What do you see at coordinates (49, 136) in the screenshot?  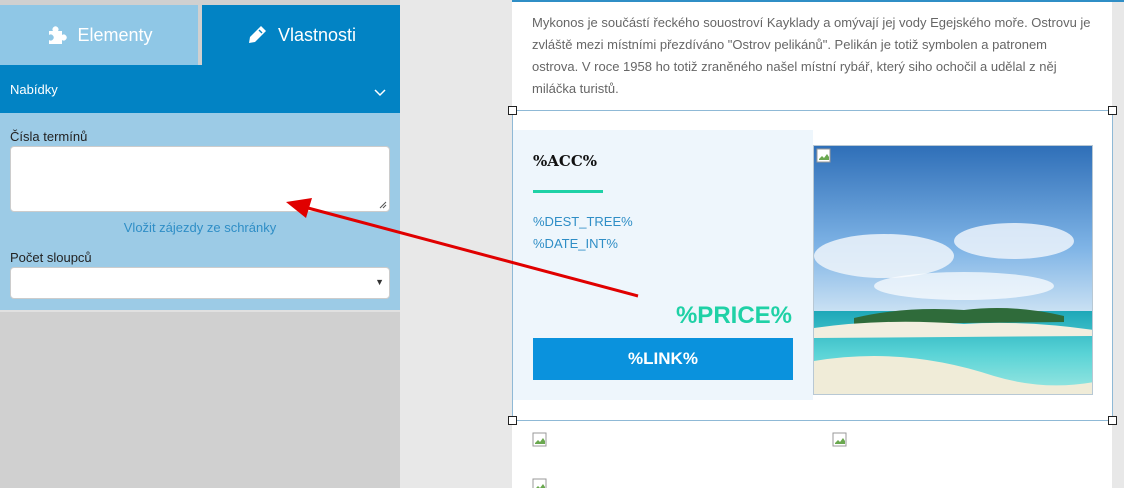 I see `terms-label: Čísla termínů` at bounding box center [49, 136].